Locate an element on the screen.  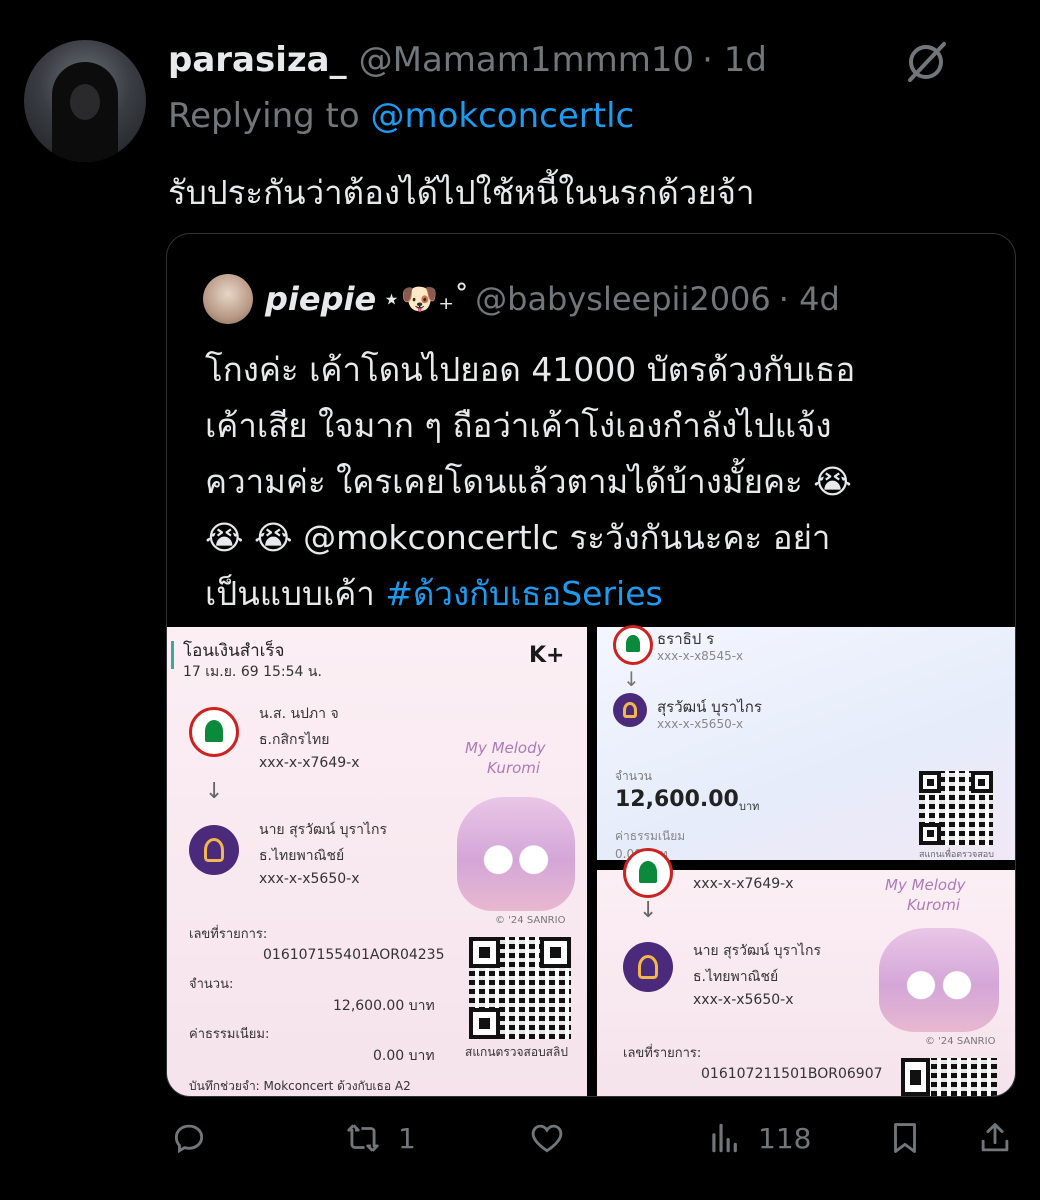
to-name: สุรวัฒน์ บุราไกร is located at coordinates (709, 707).